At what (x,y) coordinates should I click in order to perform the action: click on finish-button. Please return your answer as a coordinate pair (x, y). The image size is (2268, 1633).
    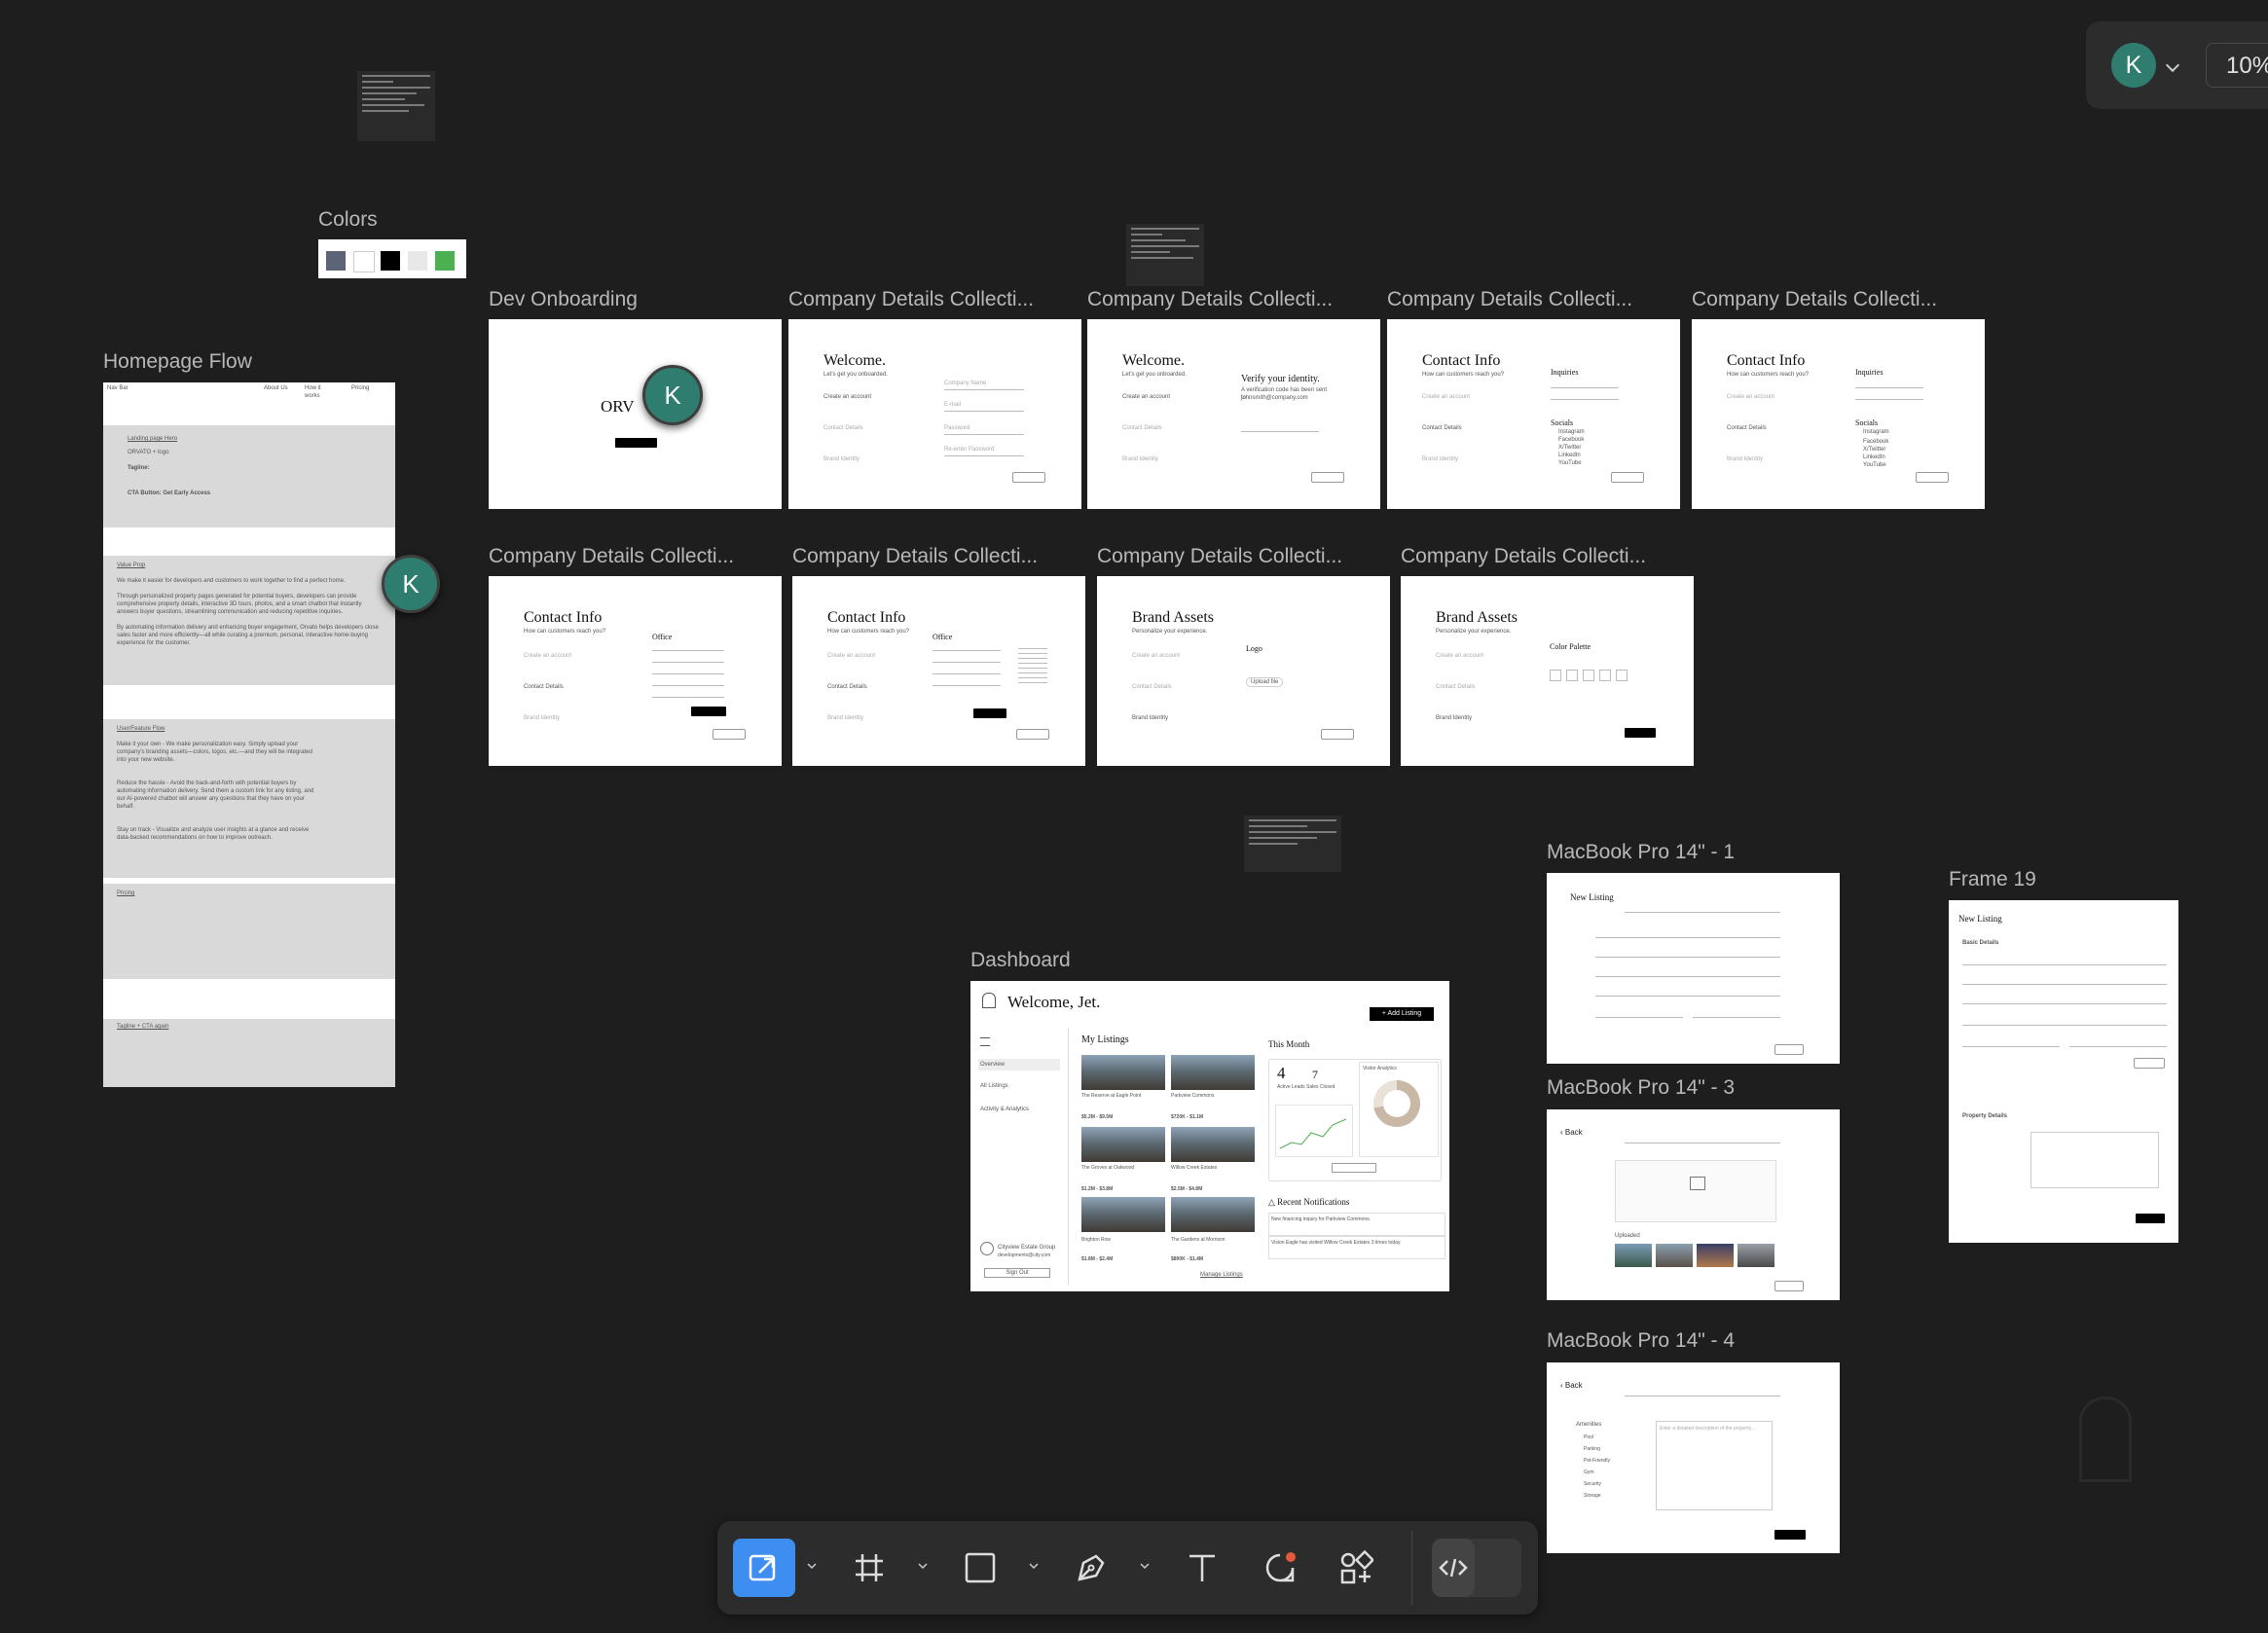
    Looking at the image, I should click on (1640, 733).